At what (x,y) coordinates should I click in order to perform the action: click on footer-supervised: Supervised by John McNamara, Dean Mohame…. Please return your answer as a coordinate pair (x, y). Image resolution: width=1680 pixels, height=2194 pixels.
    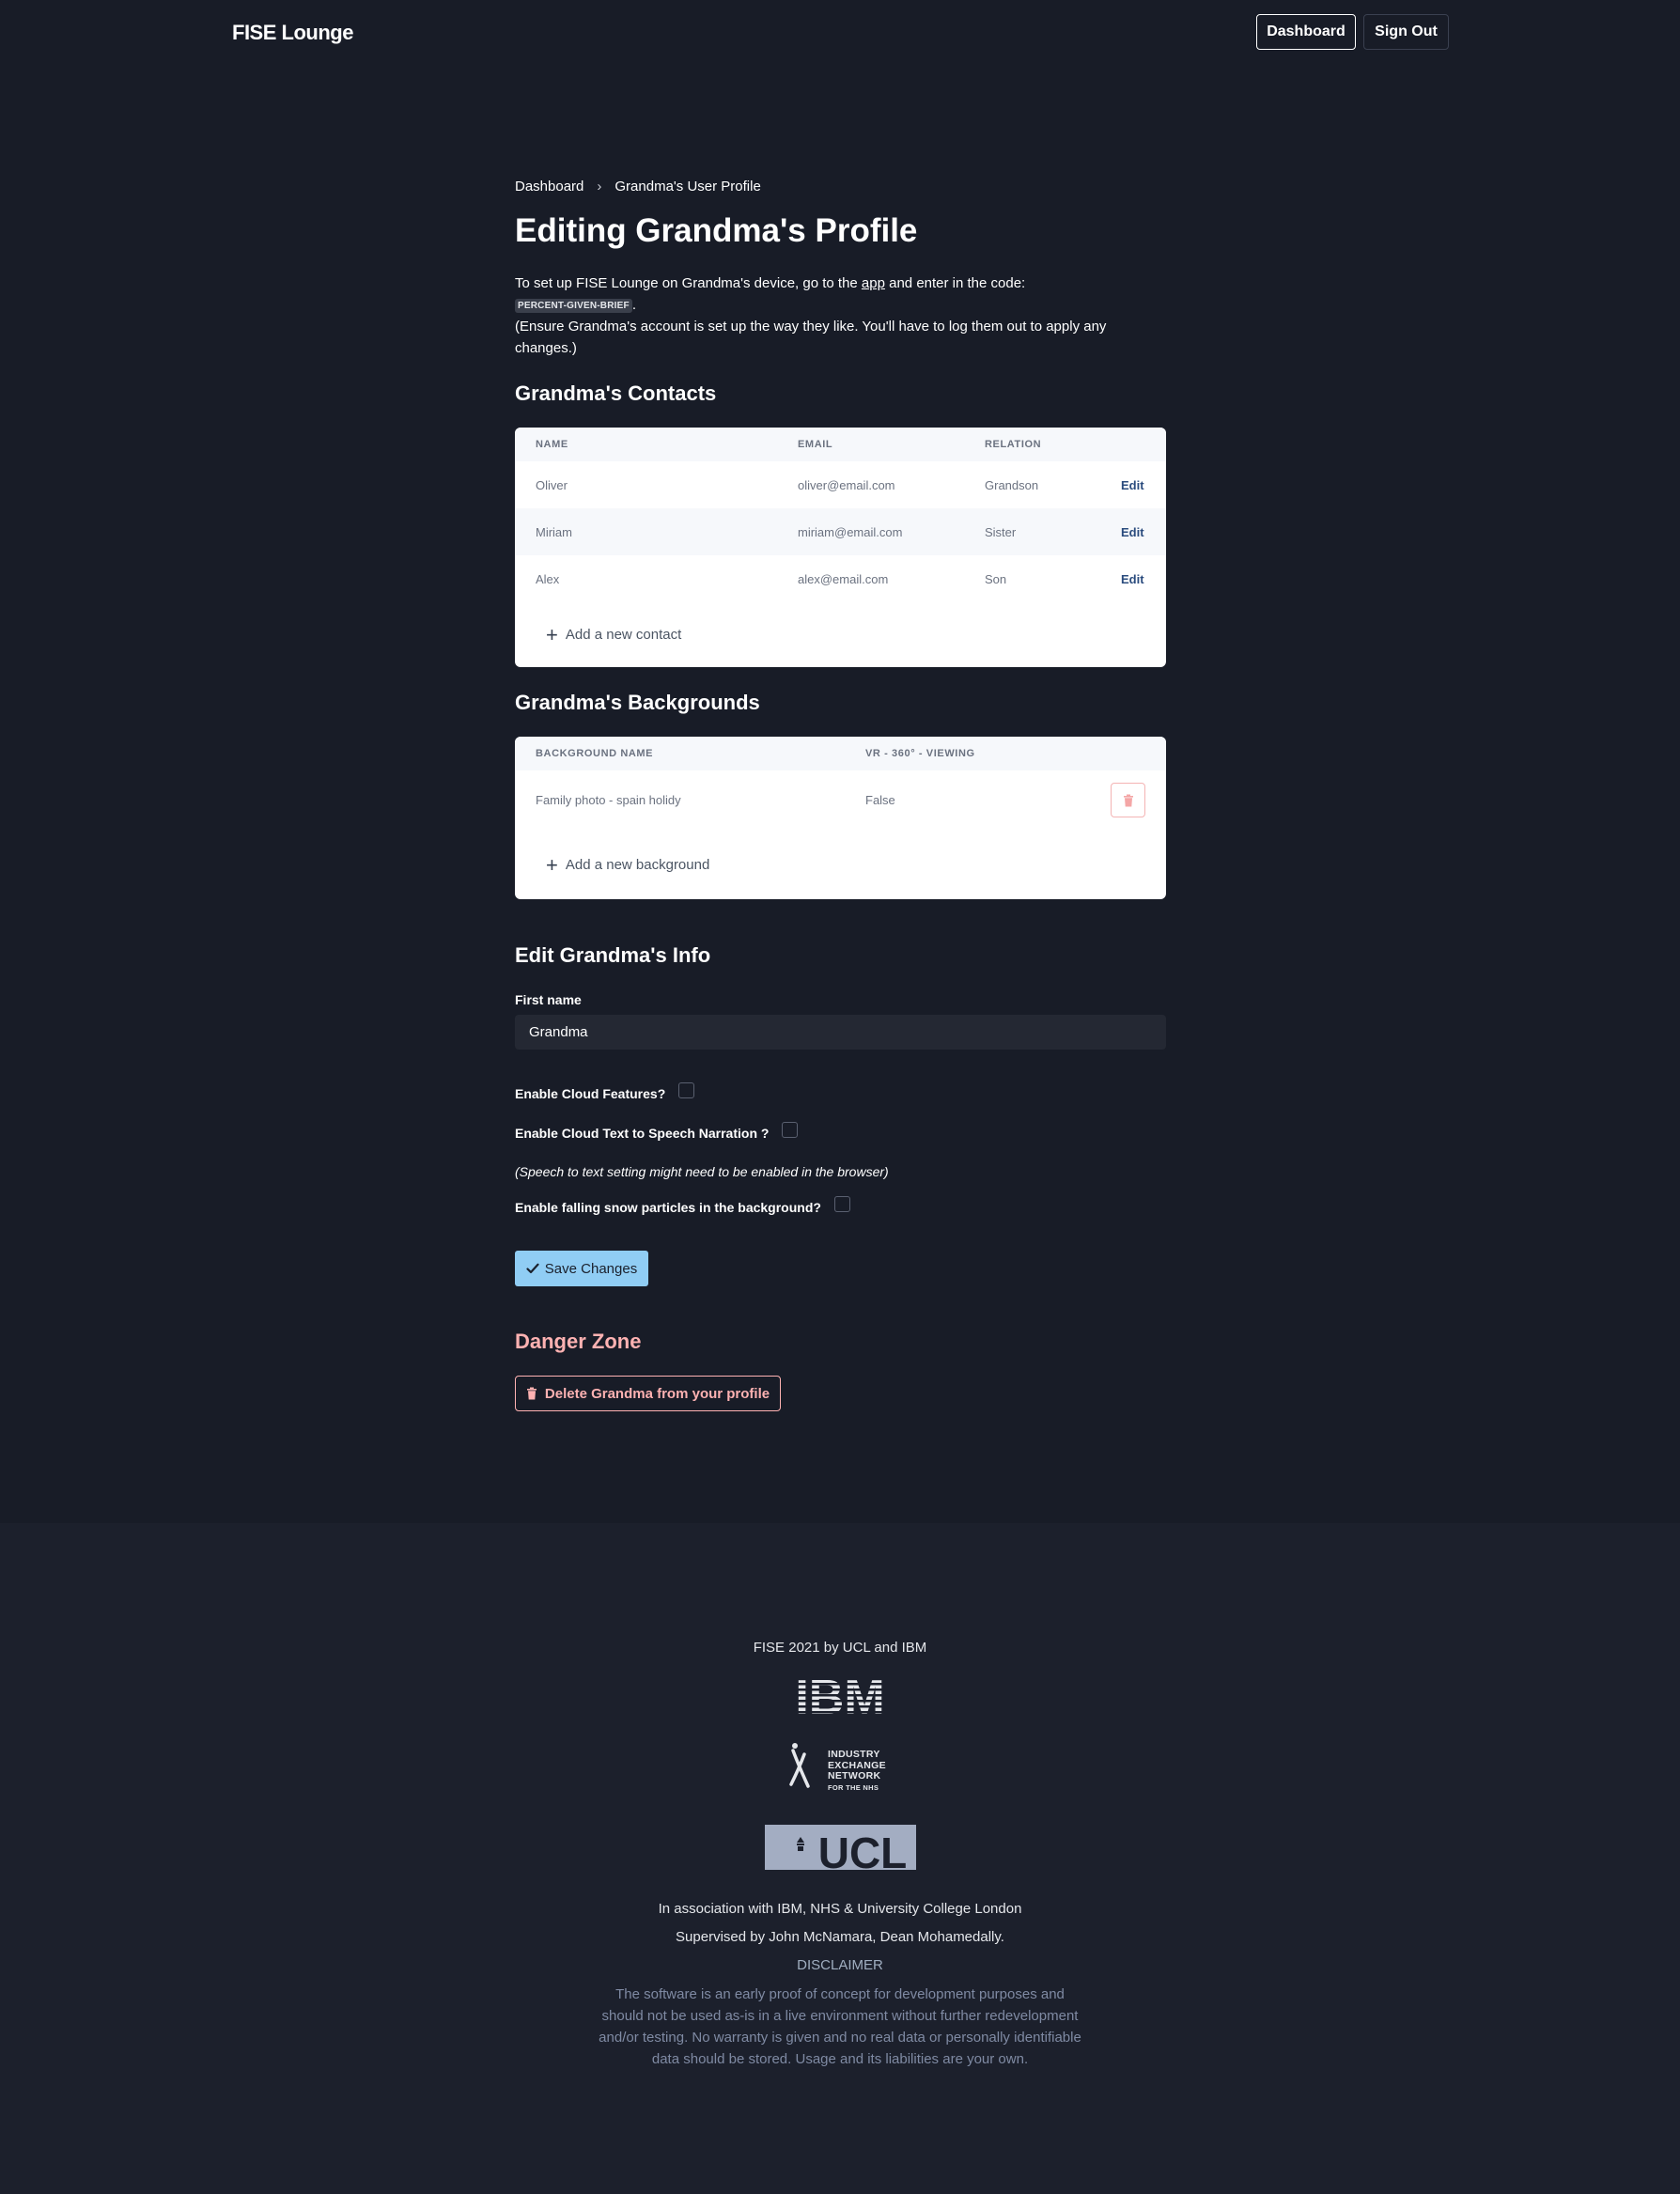
    Looking at the image, I should click on (840, 1937).